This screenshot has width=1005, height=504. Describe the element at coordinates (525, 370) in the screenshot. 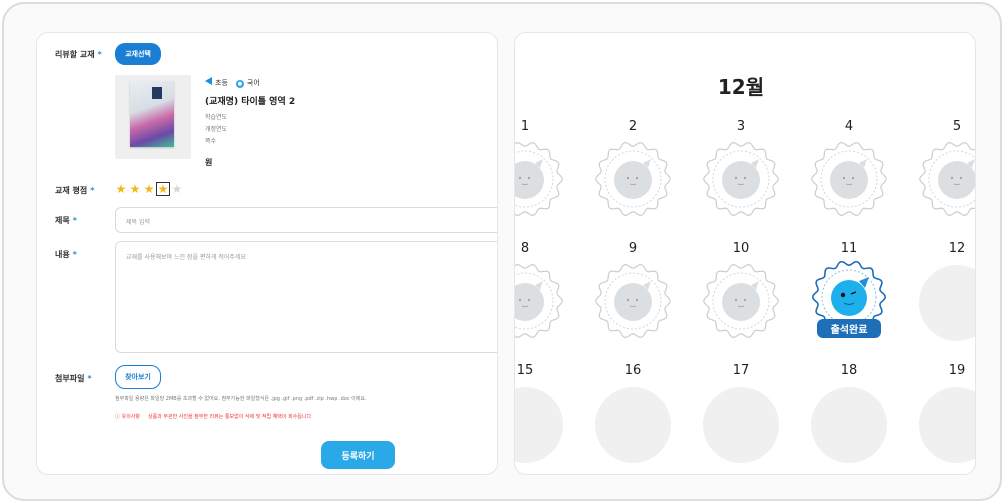

I see `day-number: 15` at that location.